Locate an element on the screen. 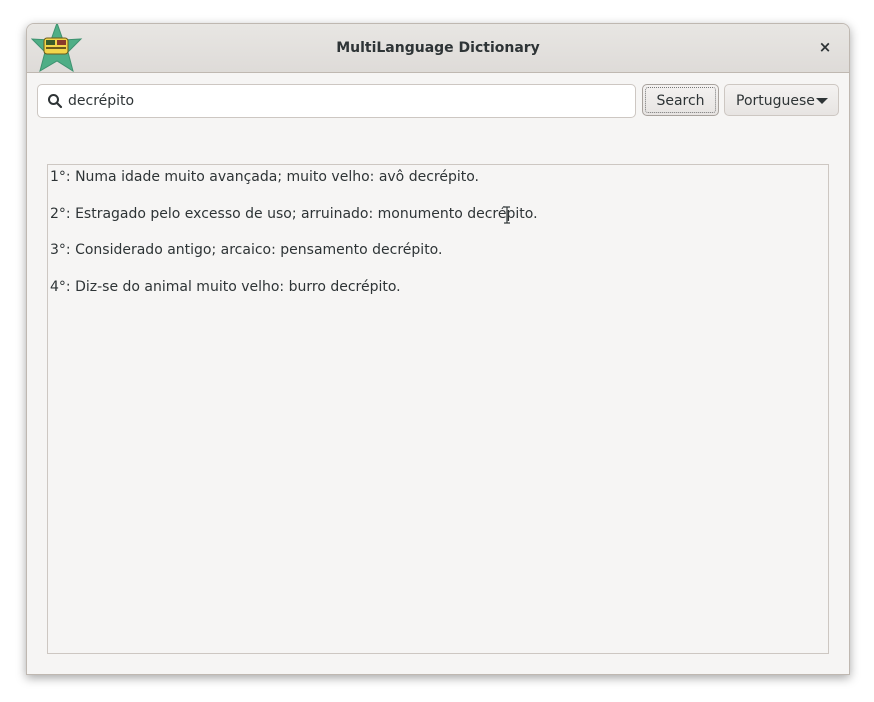 The image size is (874, 702). text-cursor-icon is located at coordinates (507, 215).